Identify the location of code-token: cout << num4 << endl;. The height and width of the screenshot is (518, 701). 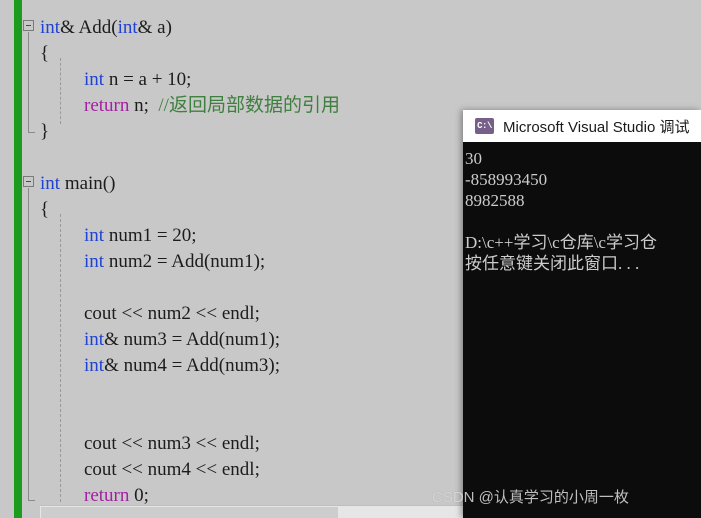
(172, 469).